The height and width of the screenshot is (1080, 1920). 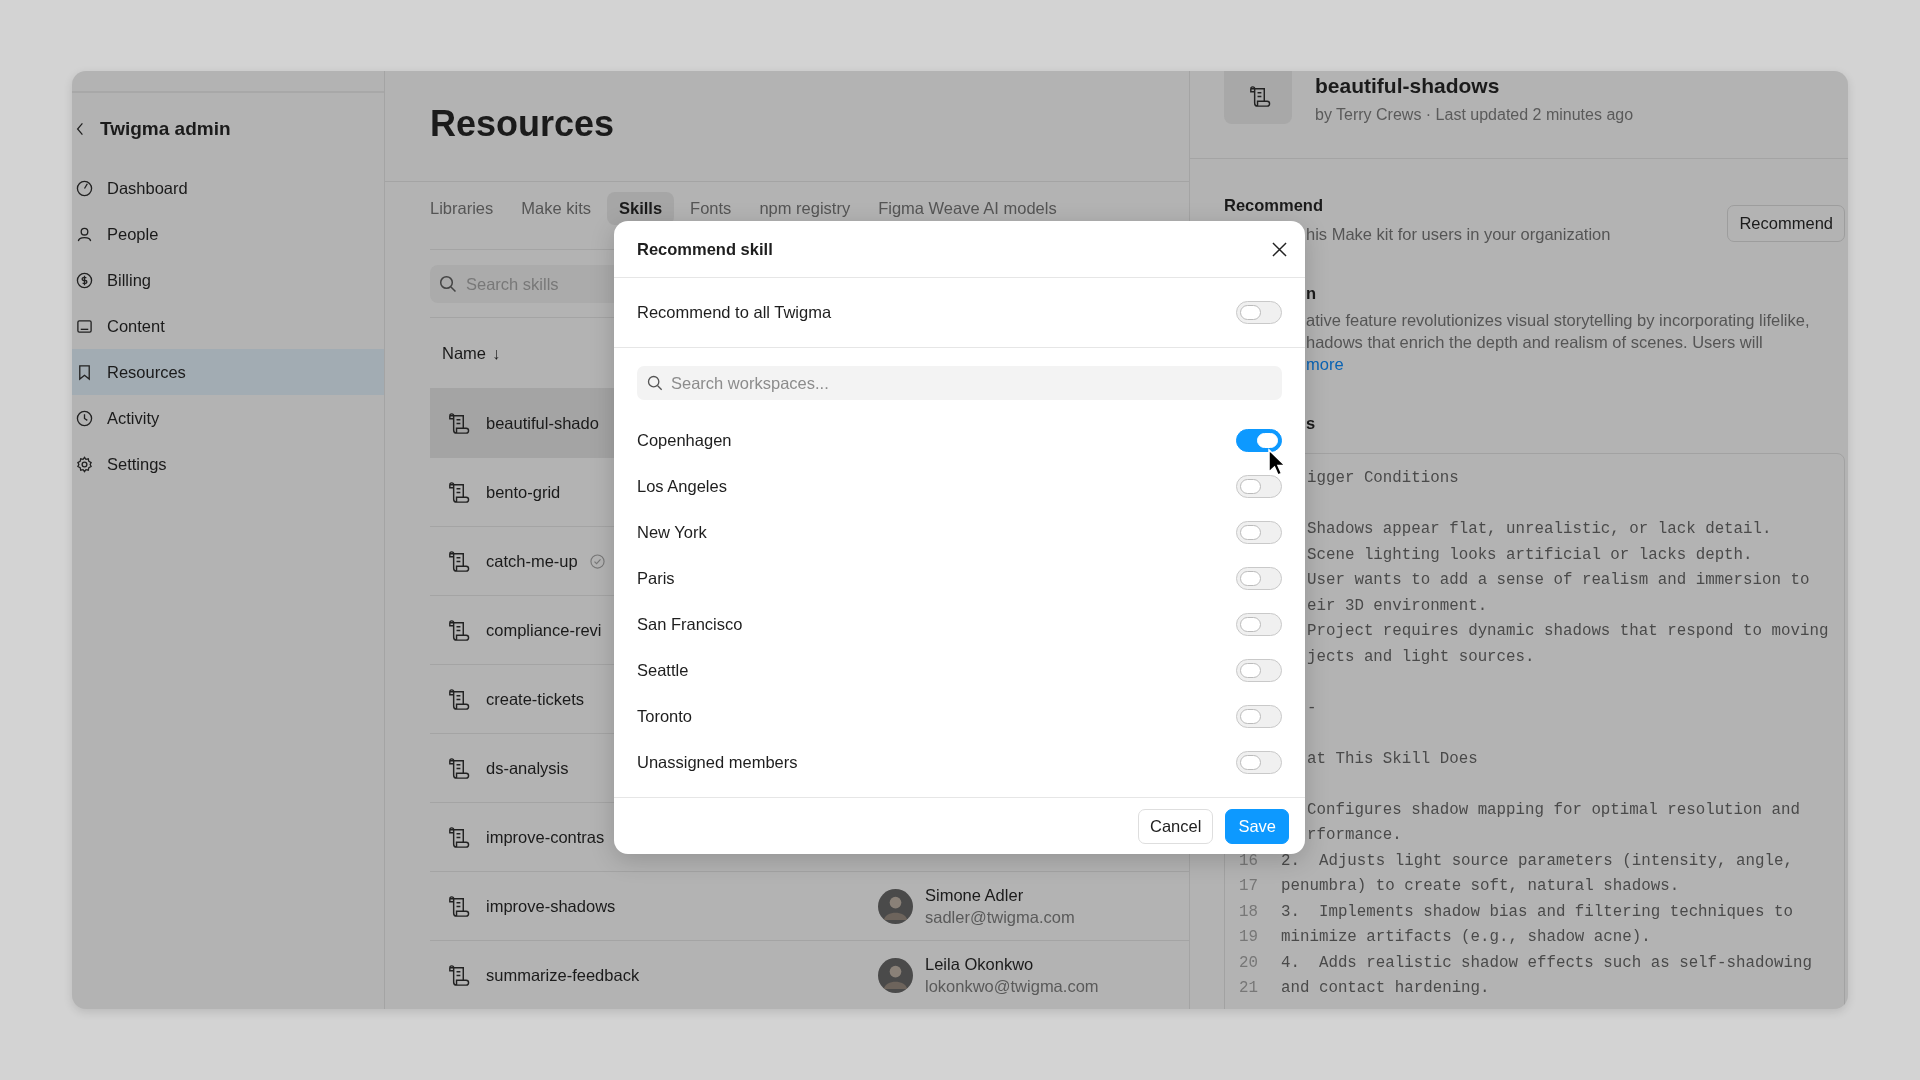 I want to click on tab: npm registry, so click(x=805, y=208).